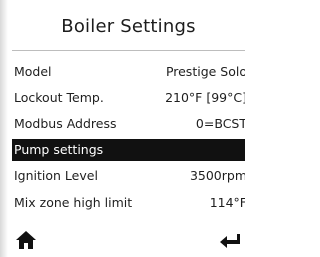  I want to click on page-title: Boiler Settings, so click(128, 26).